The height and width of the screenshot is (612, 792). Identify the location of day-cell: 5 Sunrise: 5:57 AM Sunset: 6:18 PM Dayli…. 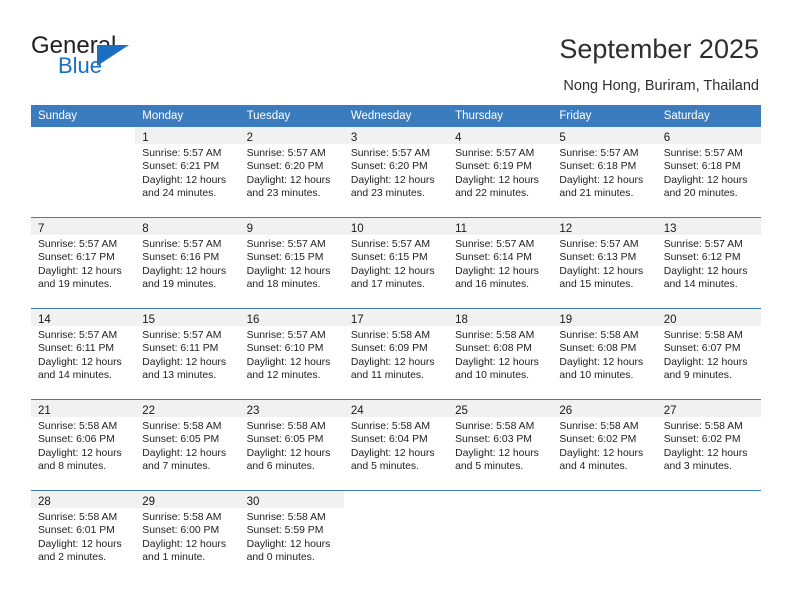
(604, 172).